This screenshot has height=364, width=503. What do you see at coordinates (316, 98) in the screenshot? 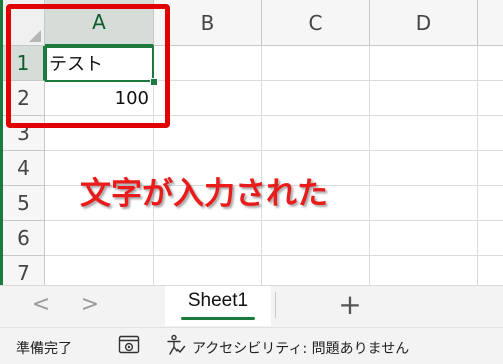
I see `cell-c2` at bounding box center [316, 98].